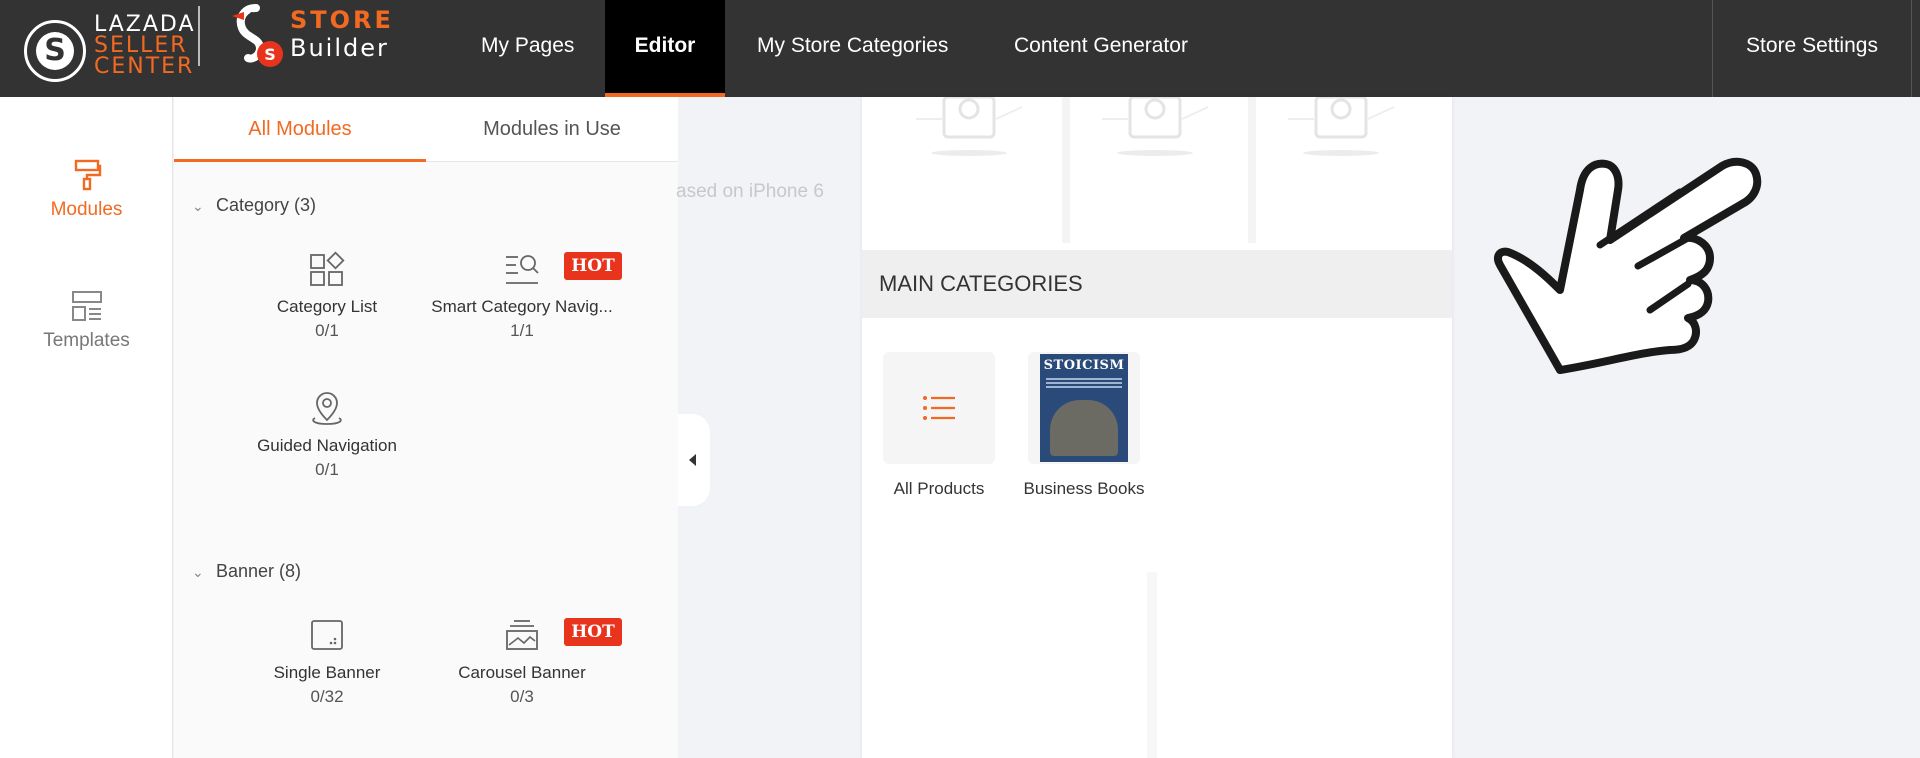 Image resolution: width=1920 pixels, height=758 pixels. I want to click on rail-modules: Modules, so click(86, 190).